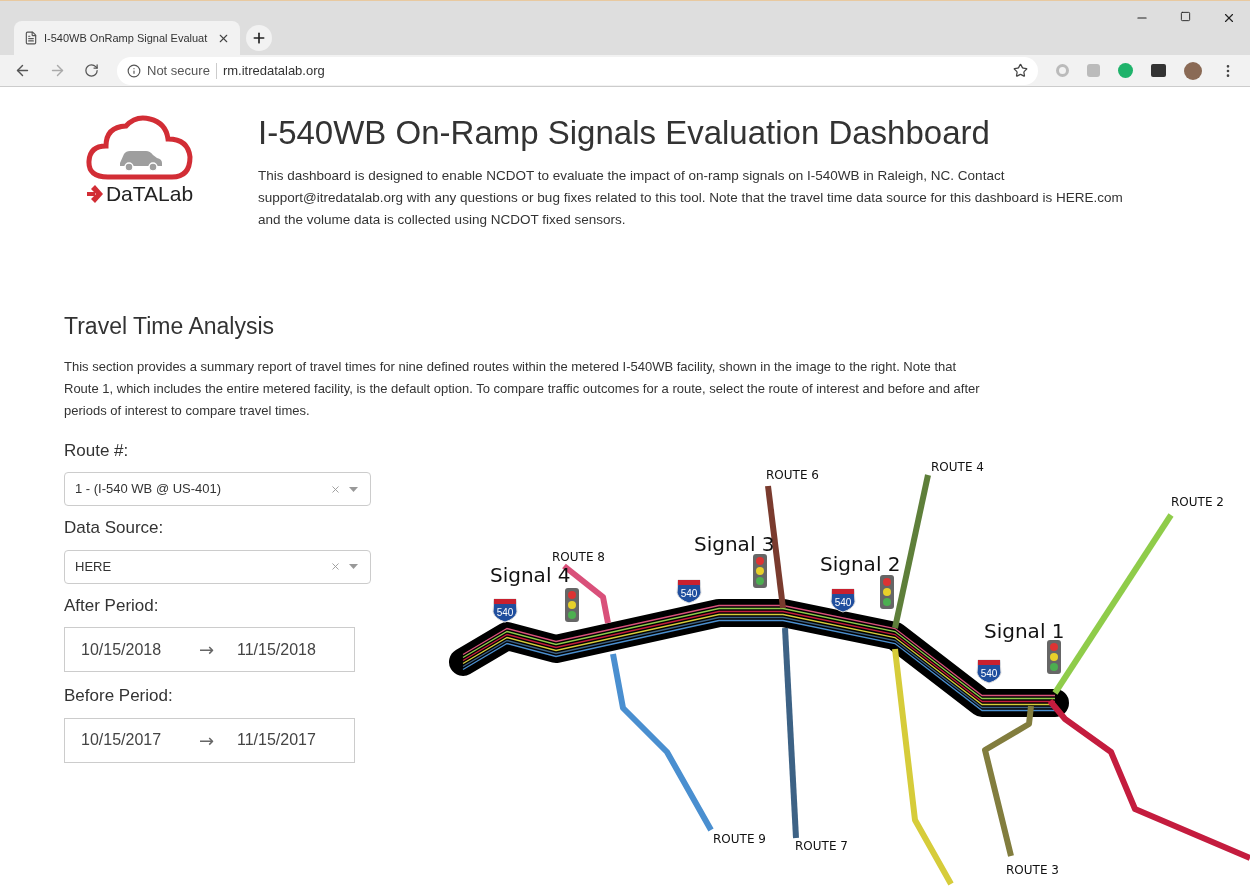 Image resolution: width=1250 pixels, height=896 pixels. Describe the element at coordinates (522, 388) in the screenshot. I see `section-paragraph: This section provides a summary report of travel times for nine defined routes within the metered I-540WB facility, shown in the image to the right. Note that Route 1, which includes the entire metered facility, is the default option. To compare traffic outcomes for a route, select the route of interest and before and after periods of interest to compare travel times.` at that location.